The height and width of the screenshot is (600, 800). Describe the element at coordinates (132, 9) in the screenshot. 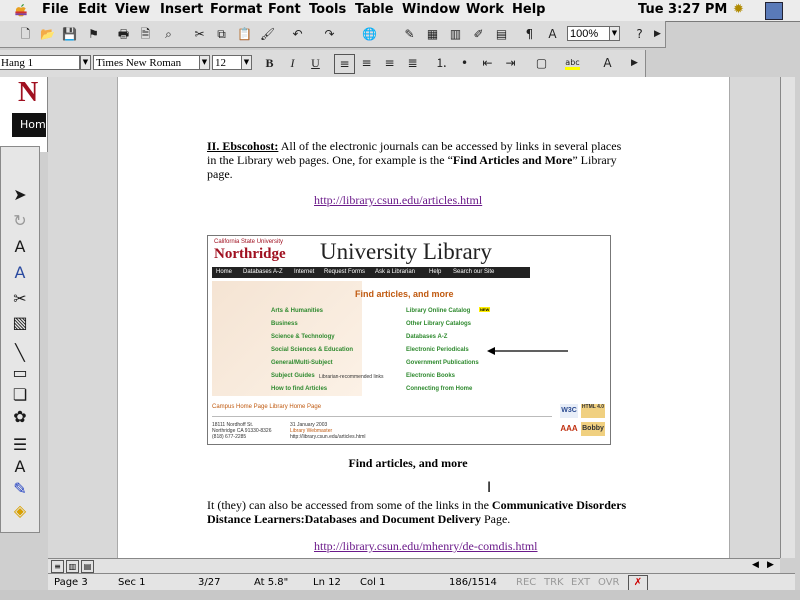

I see `menu-view: View` at that location.